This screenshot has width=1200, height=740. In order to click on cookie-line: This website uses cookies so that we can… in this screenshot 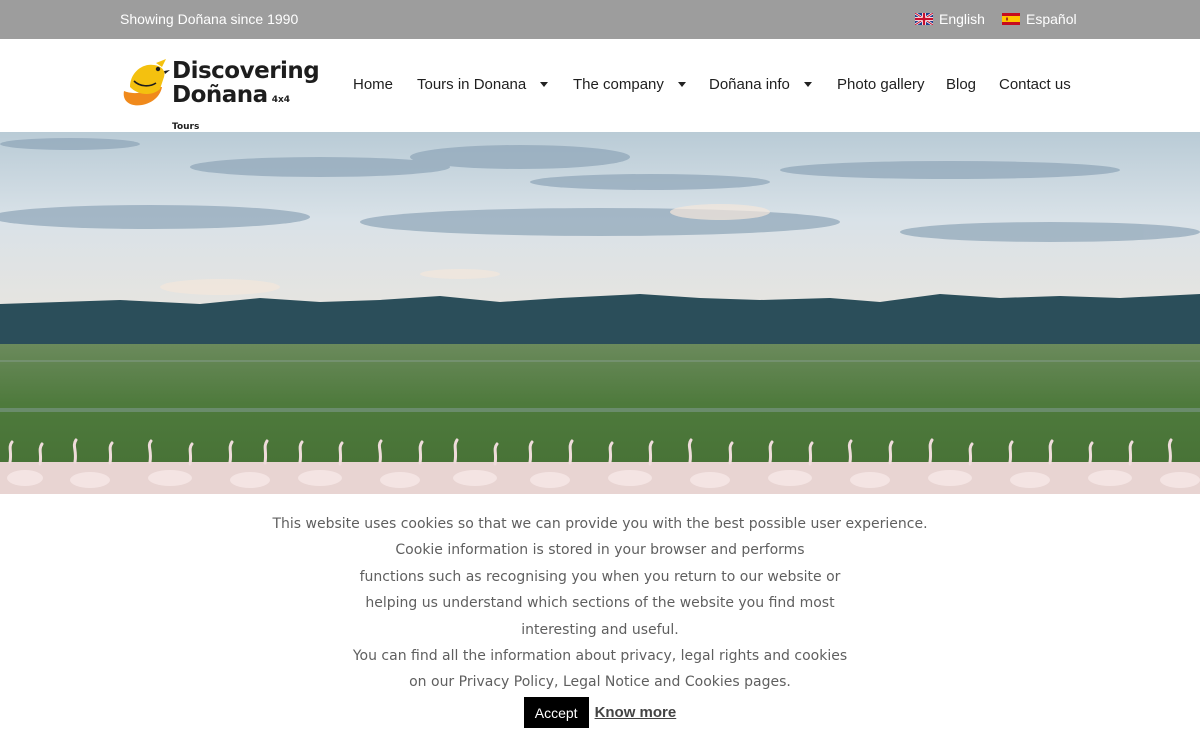, I will do `click(600, 524)`.